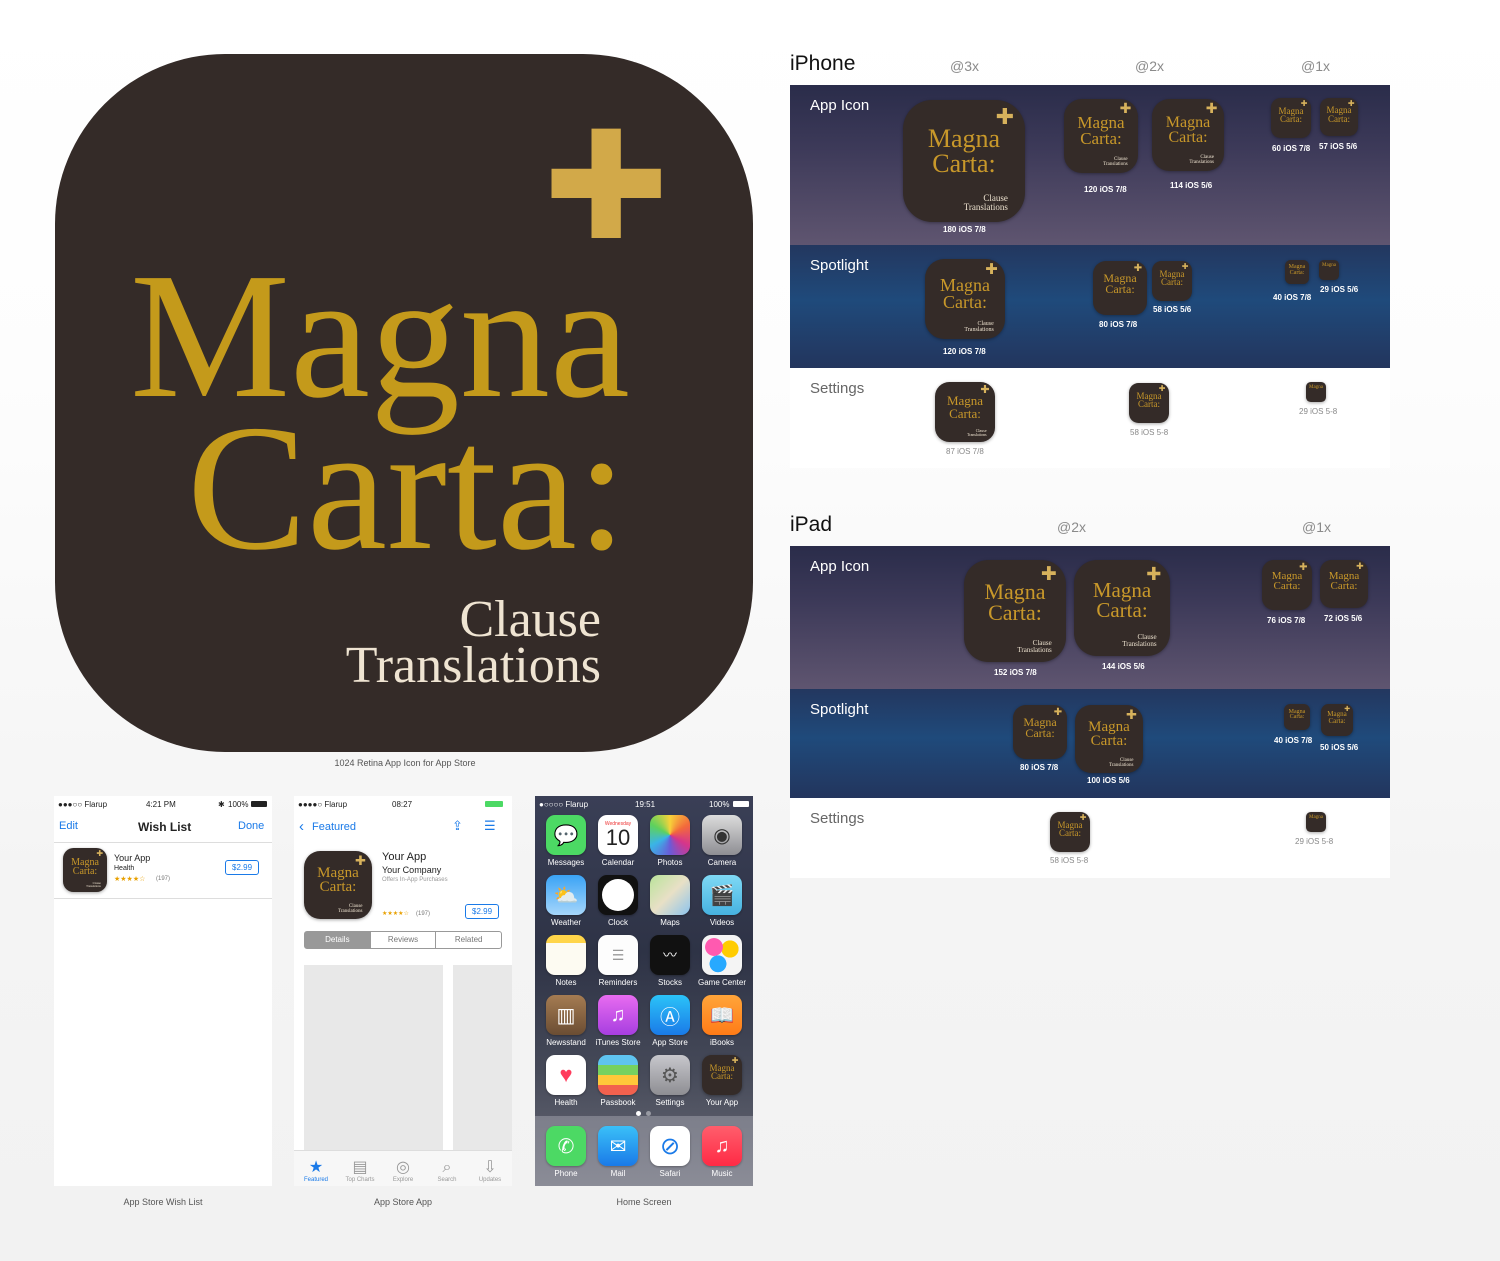 This screenshot has height=1261, width=1500. What do you see at coordinates (447, 1167) in the screenshot?
I see `search-icon: ⌕` at bounding box center [447, 1167].